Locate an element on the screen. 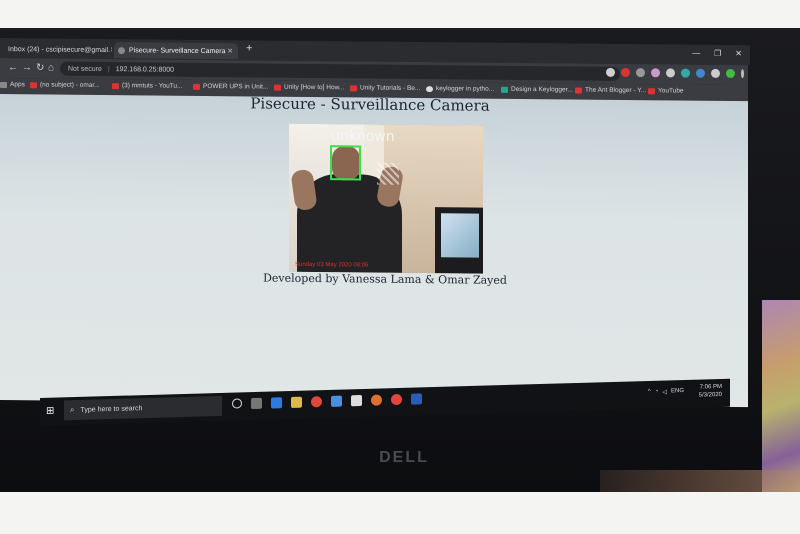 This screenshot has height=534, width=800. new-tab-button: + is located at coordinates (249, 48).